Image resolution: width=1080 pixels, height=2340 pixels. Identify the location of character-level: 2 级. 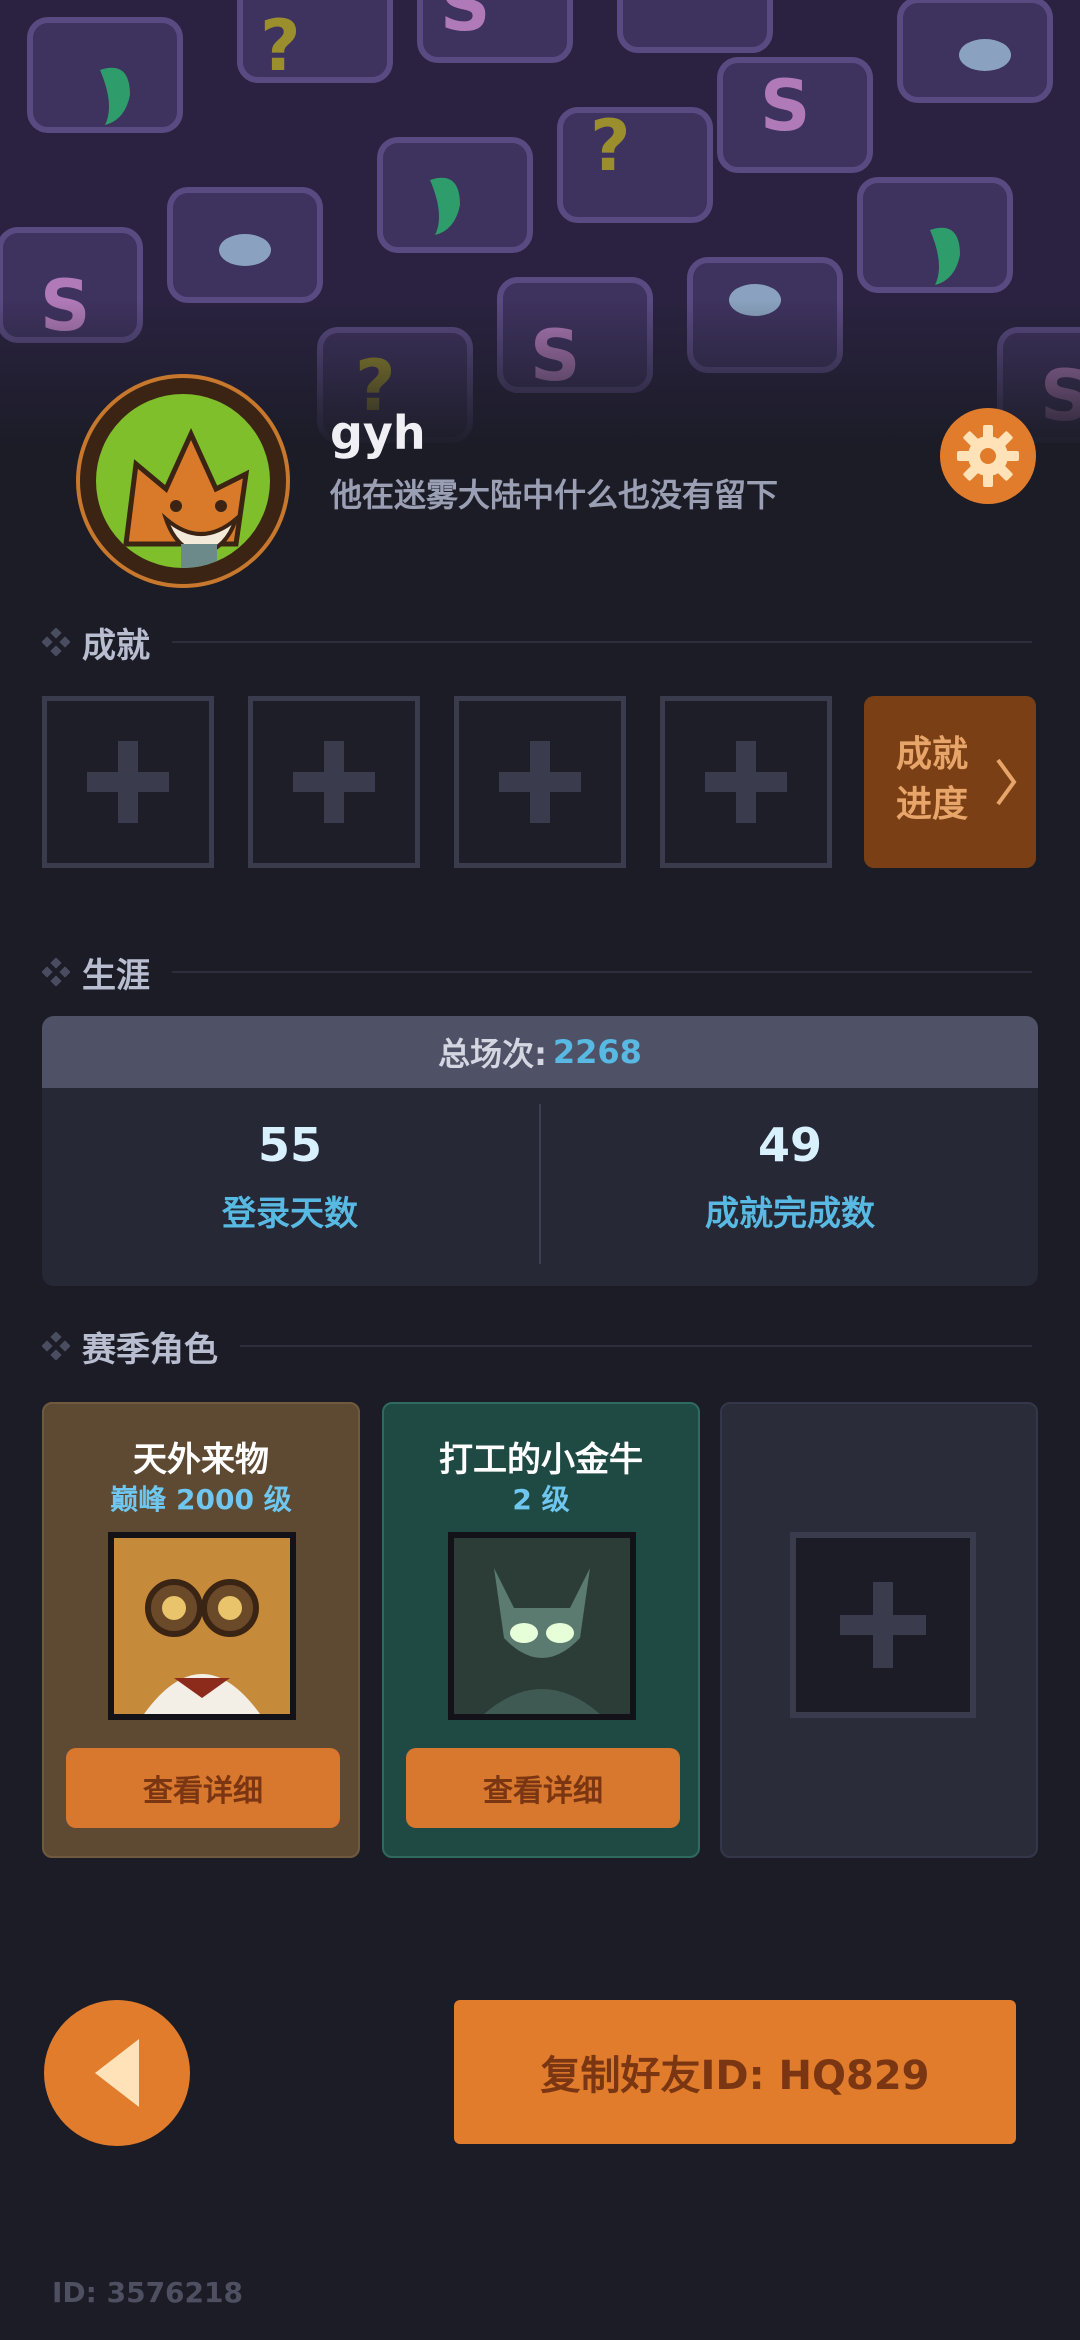
(541, 1499).